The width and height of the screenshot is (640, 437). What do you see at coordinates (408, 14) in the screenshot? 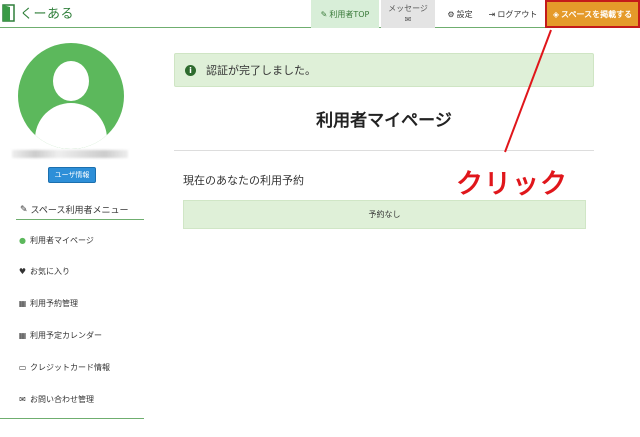
I see `nav-messages: メッセージ ✉` at bounding box center [408, 14].